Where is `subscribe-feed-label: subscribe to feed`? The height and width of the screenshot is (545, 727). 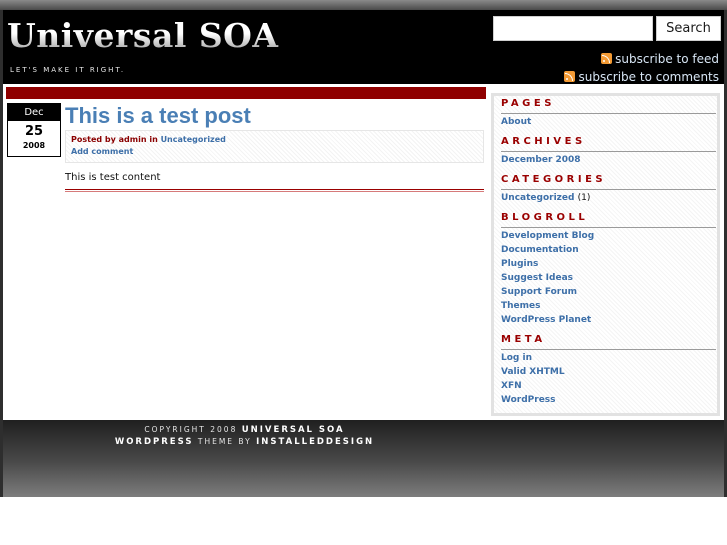 subscribe-feed-label: subscribe to feed is located at coordinates (667, 59).